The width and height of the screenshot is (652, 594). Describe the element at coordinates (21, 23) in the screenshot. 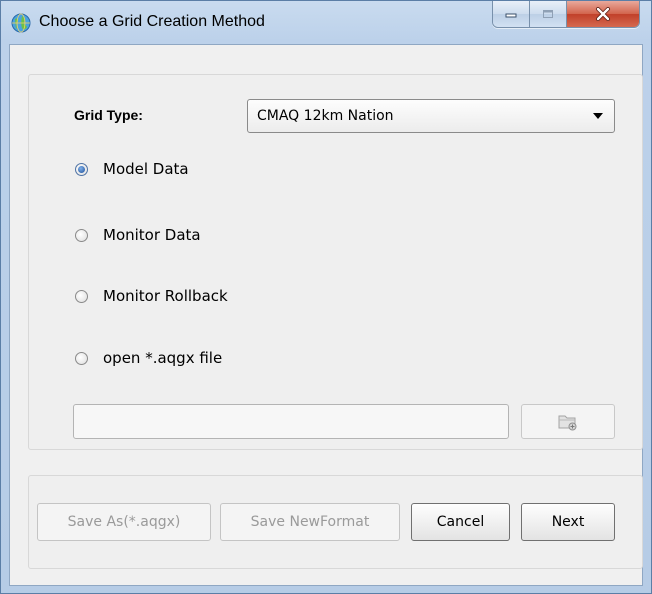

I see `globe-icon` at that location.